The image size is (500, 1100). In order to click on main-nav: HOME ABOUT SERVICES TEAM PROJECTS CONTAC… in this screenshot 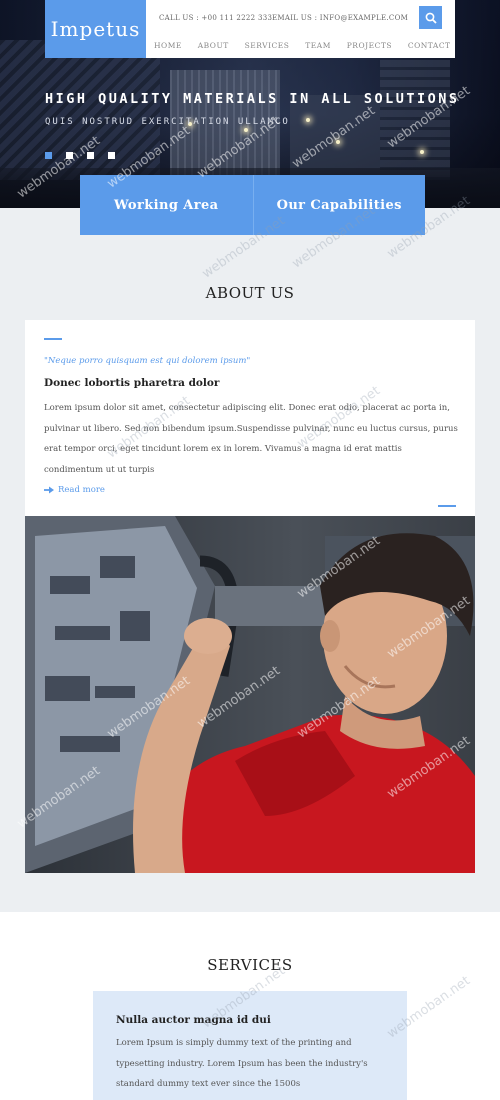, I will do `click(309, 45)`.